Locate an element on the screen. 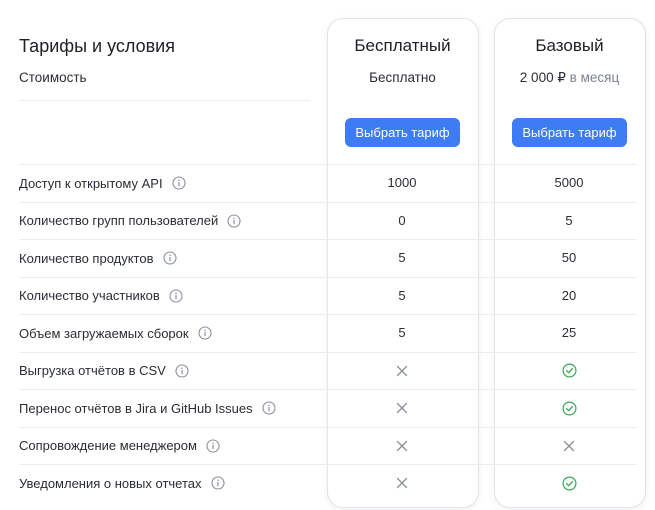 This screenshot has height=510, width=655. plan-name-free: Бесплатный is located at coordinates (402, 45).